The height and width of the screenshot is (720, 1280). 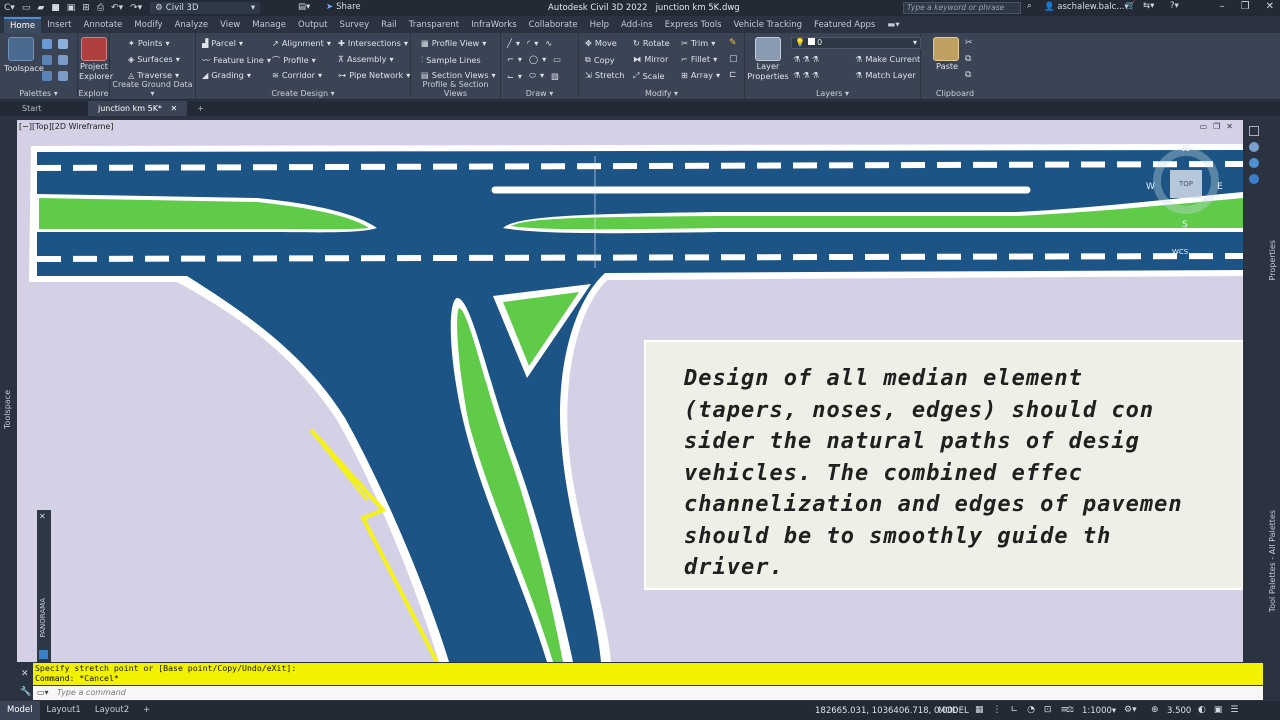 What do you see at coordinates (43, 654) in the screenshot?
I see `panorama-icon` at bounding box center [43, 654].